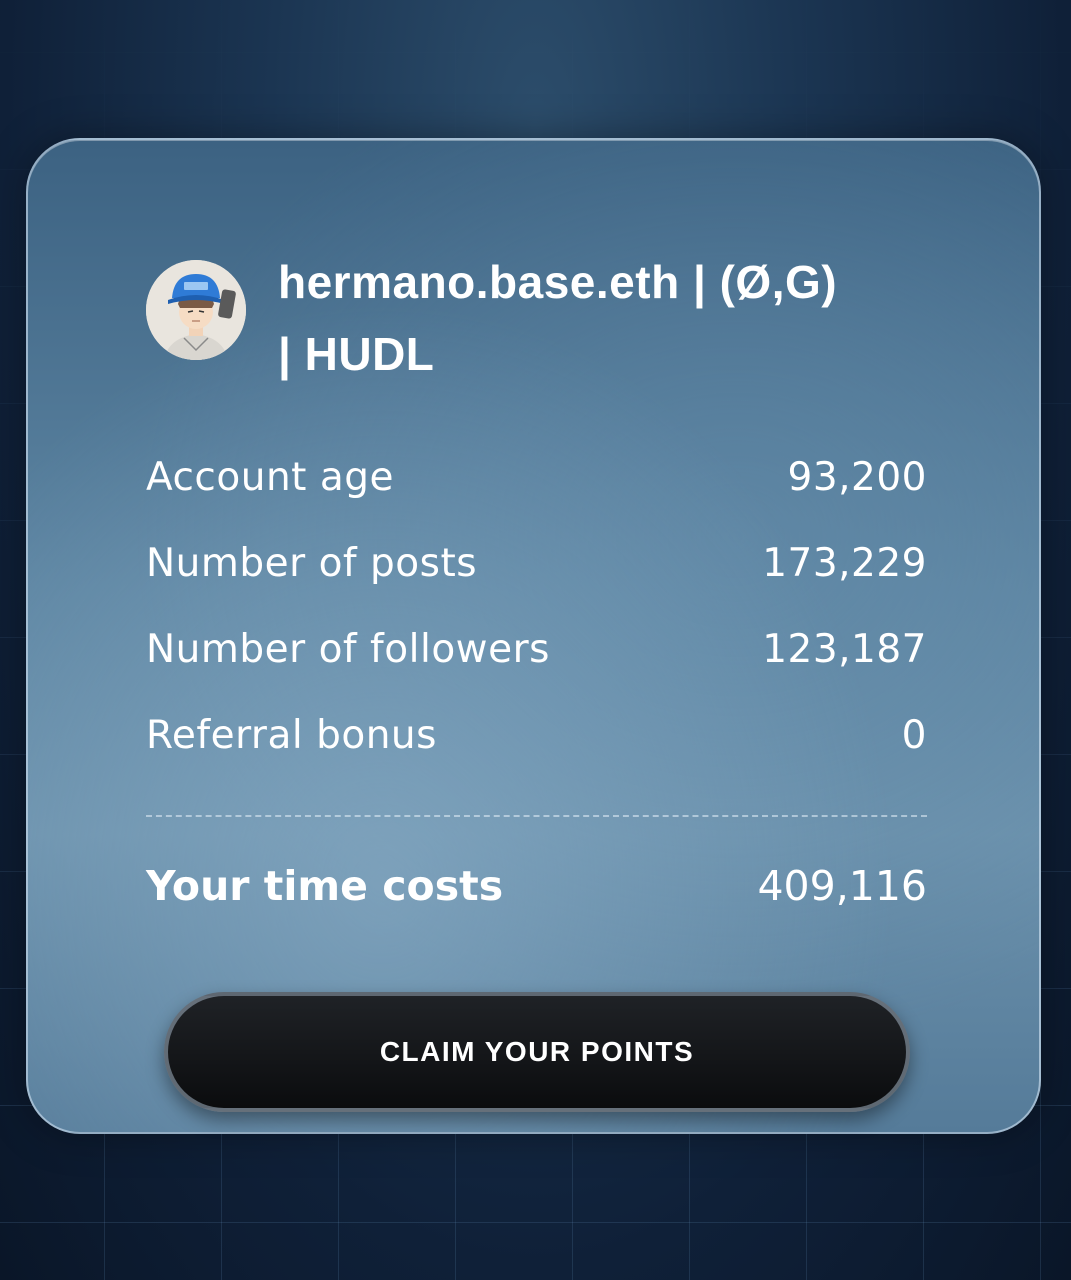 This screenshot has height=1280, width=1071. Describe the element at coordinates (842, 886) in the screenshot. I see `total-value: 409,116` at that location.